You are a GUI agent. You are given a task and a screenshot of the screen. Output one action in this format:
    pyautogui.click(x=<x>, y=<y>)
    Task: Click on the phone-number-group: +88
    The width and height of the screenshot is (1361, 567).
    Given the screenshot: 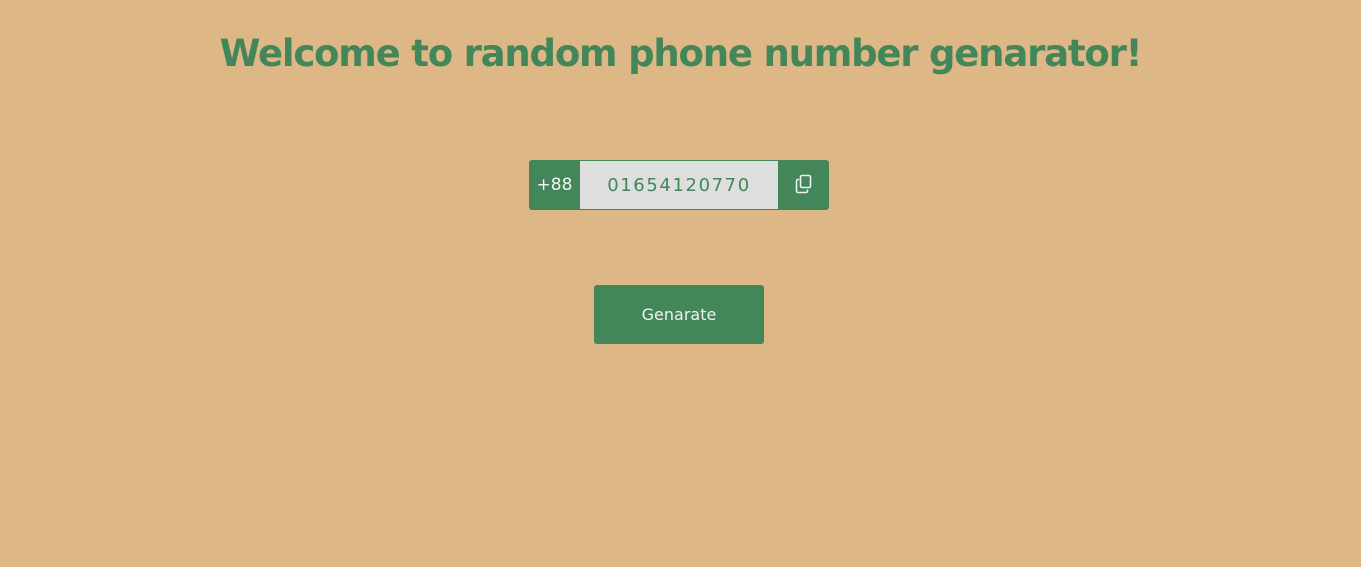 What is the action you would take?
    pyautogui.click(x=679, y=185)
    